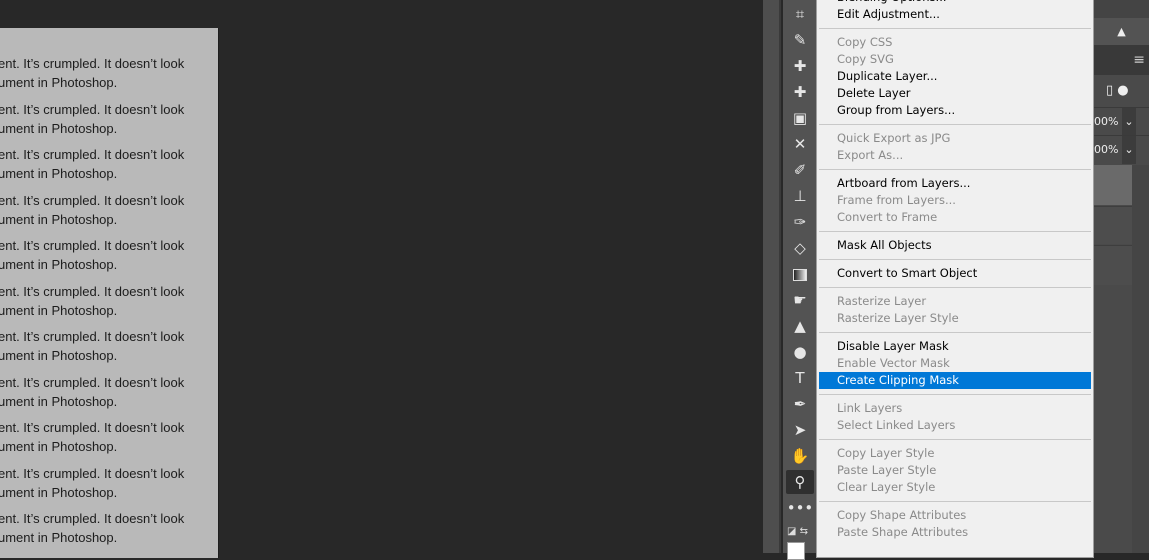  Describe the element at coordinates (800, 248) in the screenshot. I see `eraser-icon: ◇` at that location.